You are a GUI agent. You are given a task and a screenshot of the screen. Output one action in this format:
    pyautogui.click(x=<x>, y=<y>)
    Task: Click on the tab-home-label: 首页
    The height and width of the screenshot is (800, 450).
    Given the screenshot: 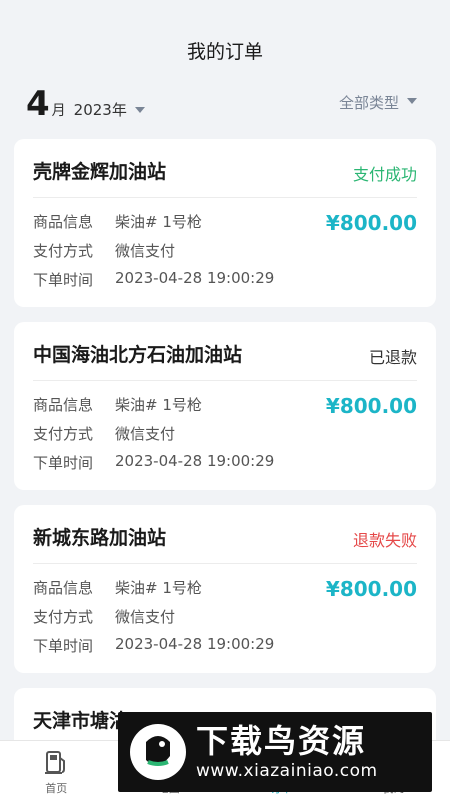 What is the action you would take?
    pyautogui.click(x=56, y=788)
    